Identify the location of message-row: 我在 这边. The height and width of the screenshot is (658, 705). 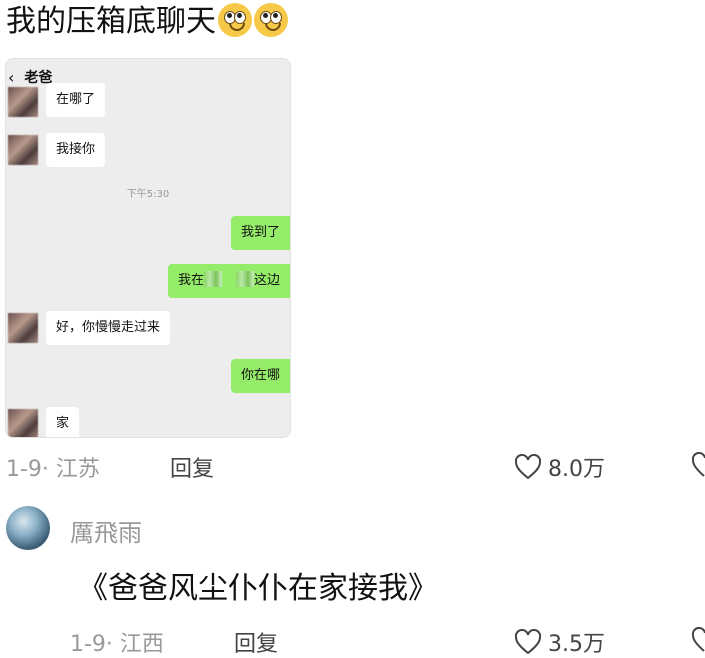
(148, 281).